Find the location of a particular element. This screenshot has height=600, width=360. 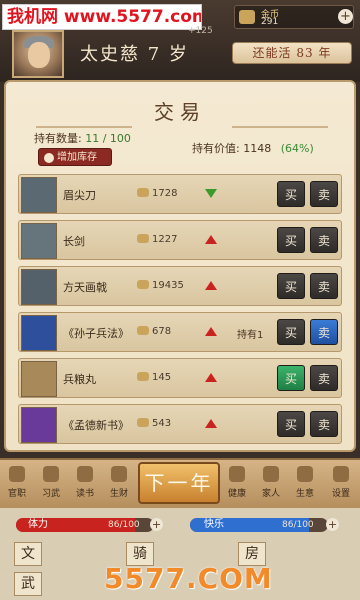

nav-item-business: 生意 is located at coordinates (305, 482).